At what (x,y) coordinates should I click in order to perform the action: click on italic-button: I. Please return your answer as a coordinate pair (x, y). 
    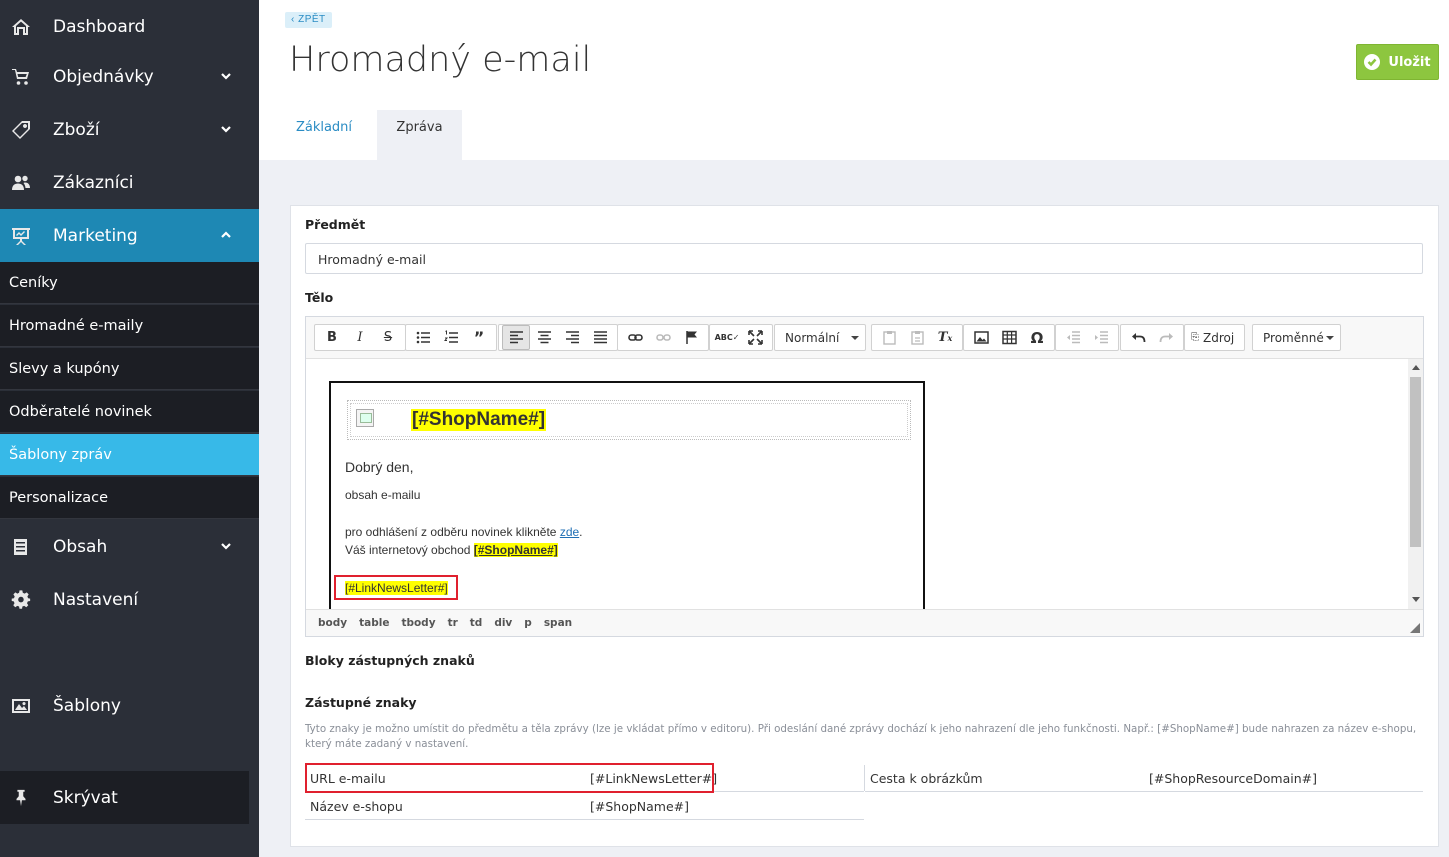
    Looking at the image, I should click on (360, 337).